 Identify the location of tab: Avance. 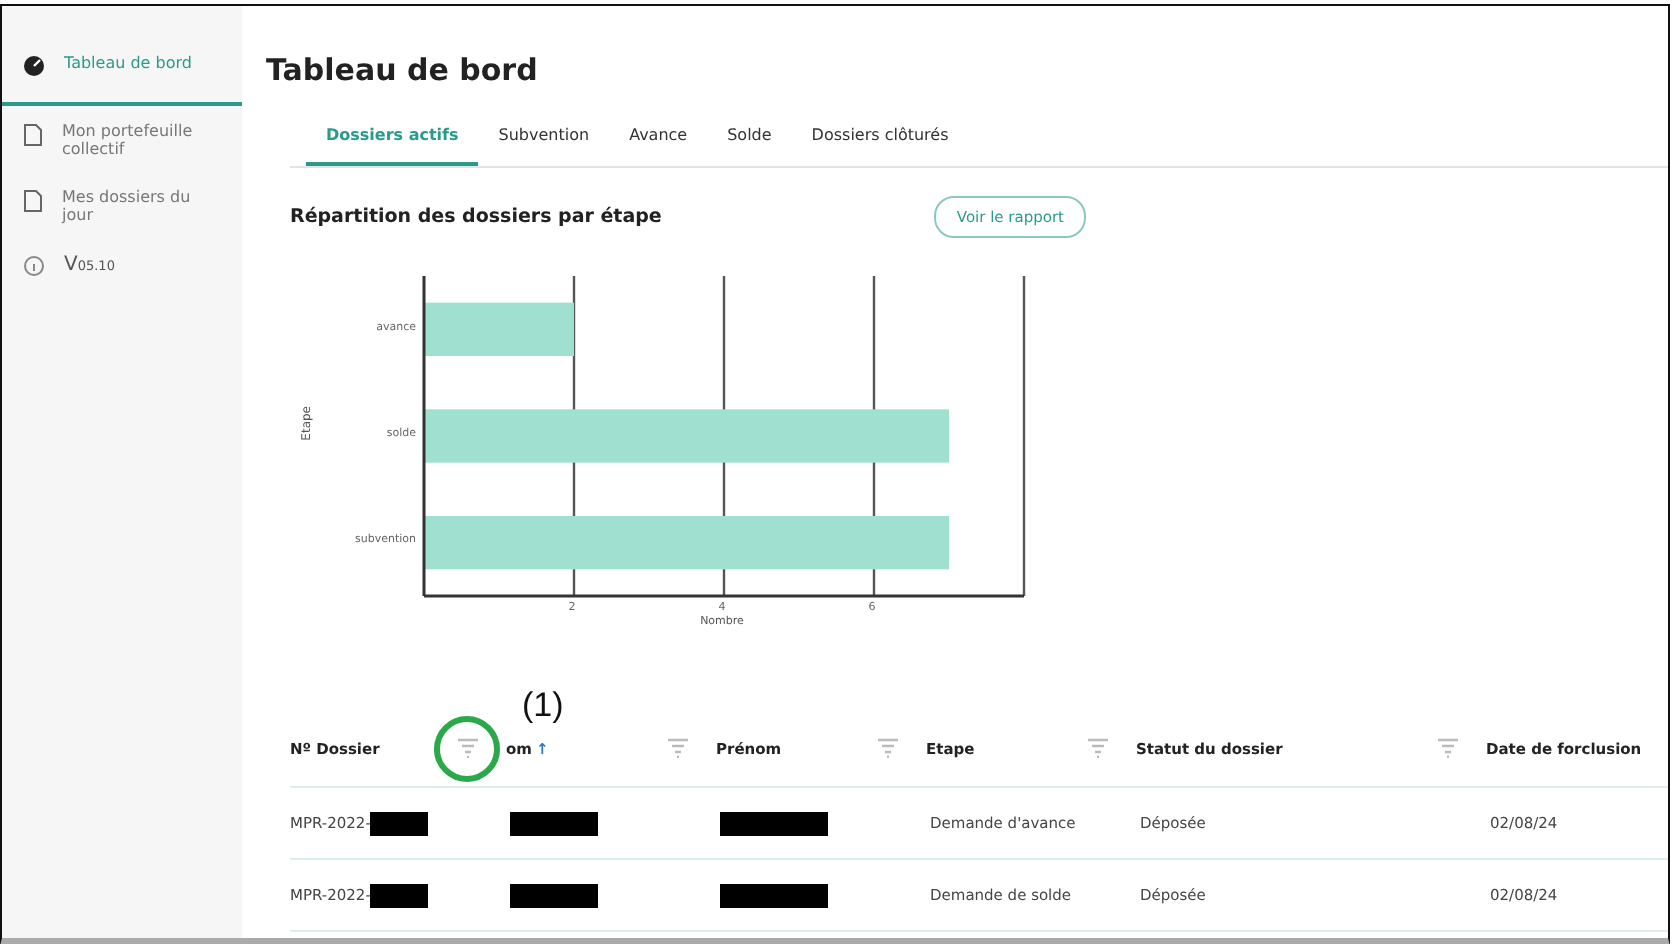
(658, 134).